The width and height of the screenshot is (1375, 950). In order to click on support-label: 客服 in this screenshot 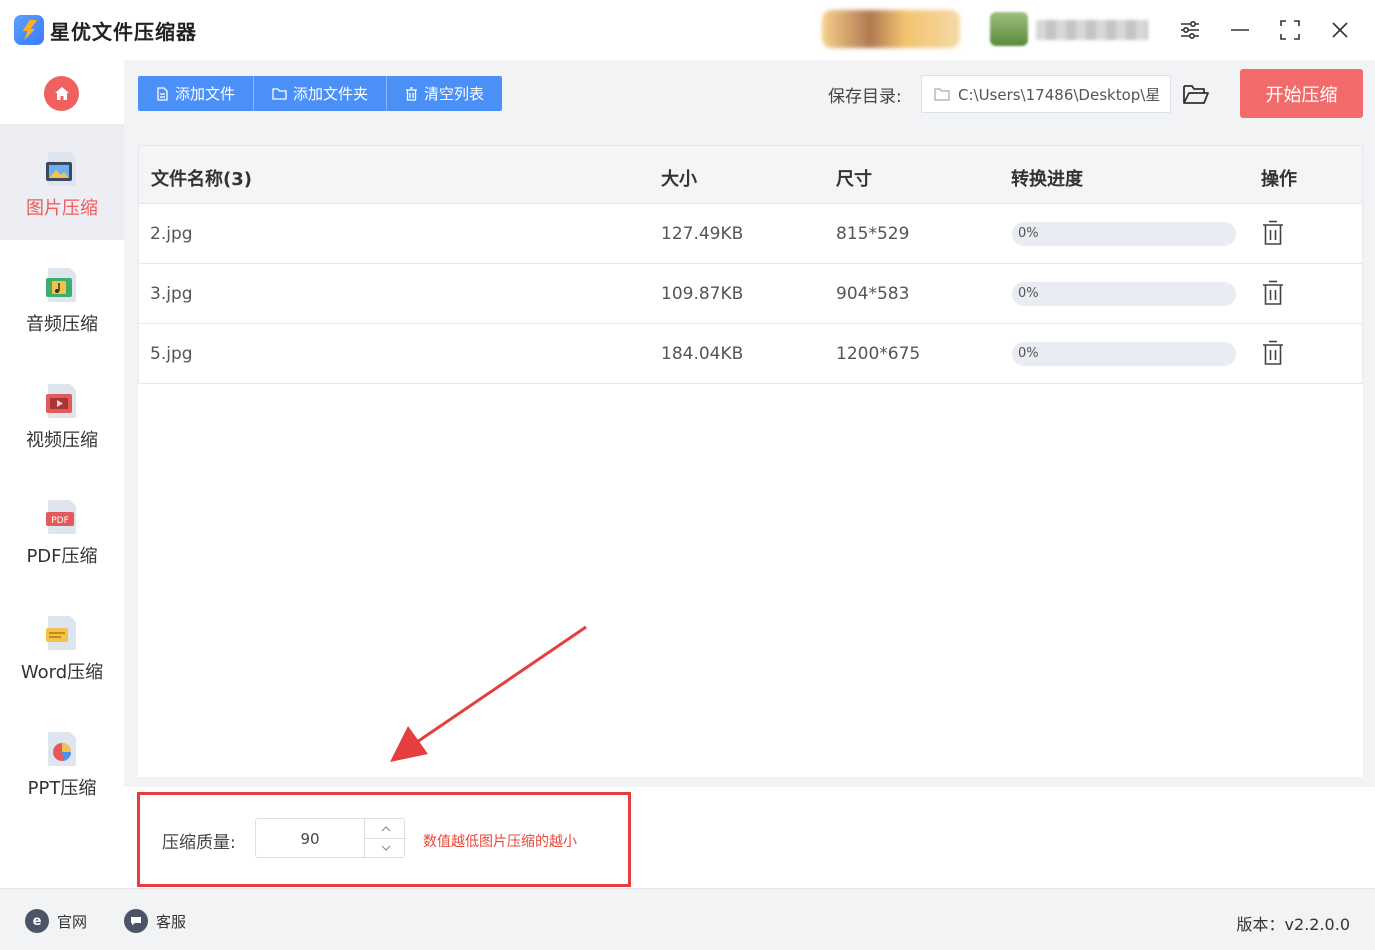, I will do `click(171, 921)`.